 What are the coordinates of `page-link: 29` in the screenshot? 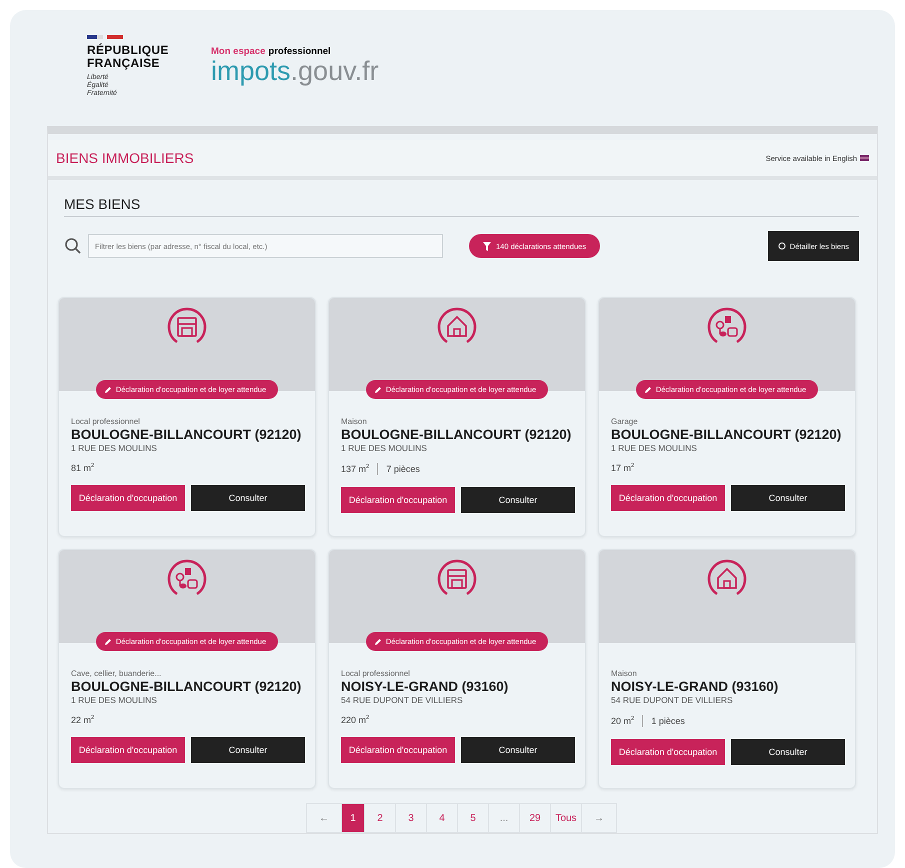 It's located at (535, 818).